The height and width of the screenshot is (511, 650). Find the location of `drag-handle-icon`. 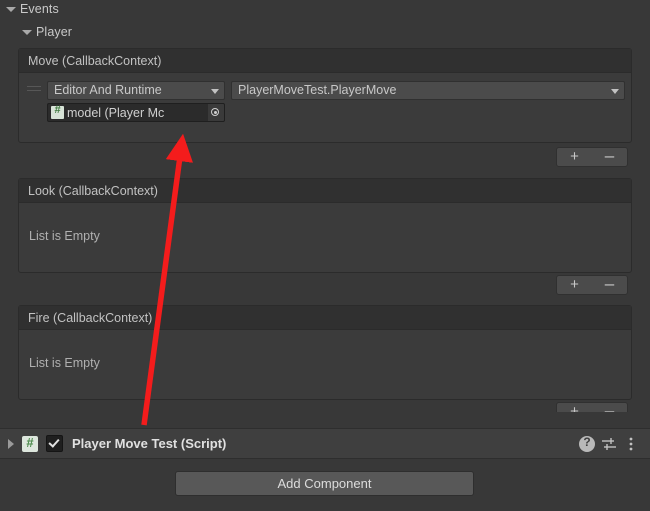

drag-handle-icon is located at coordinates (34, 89).